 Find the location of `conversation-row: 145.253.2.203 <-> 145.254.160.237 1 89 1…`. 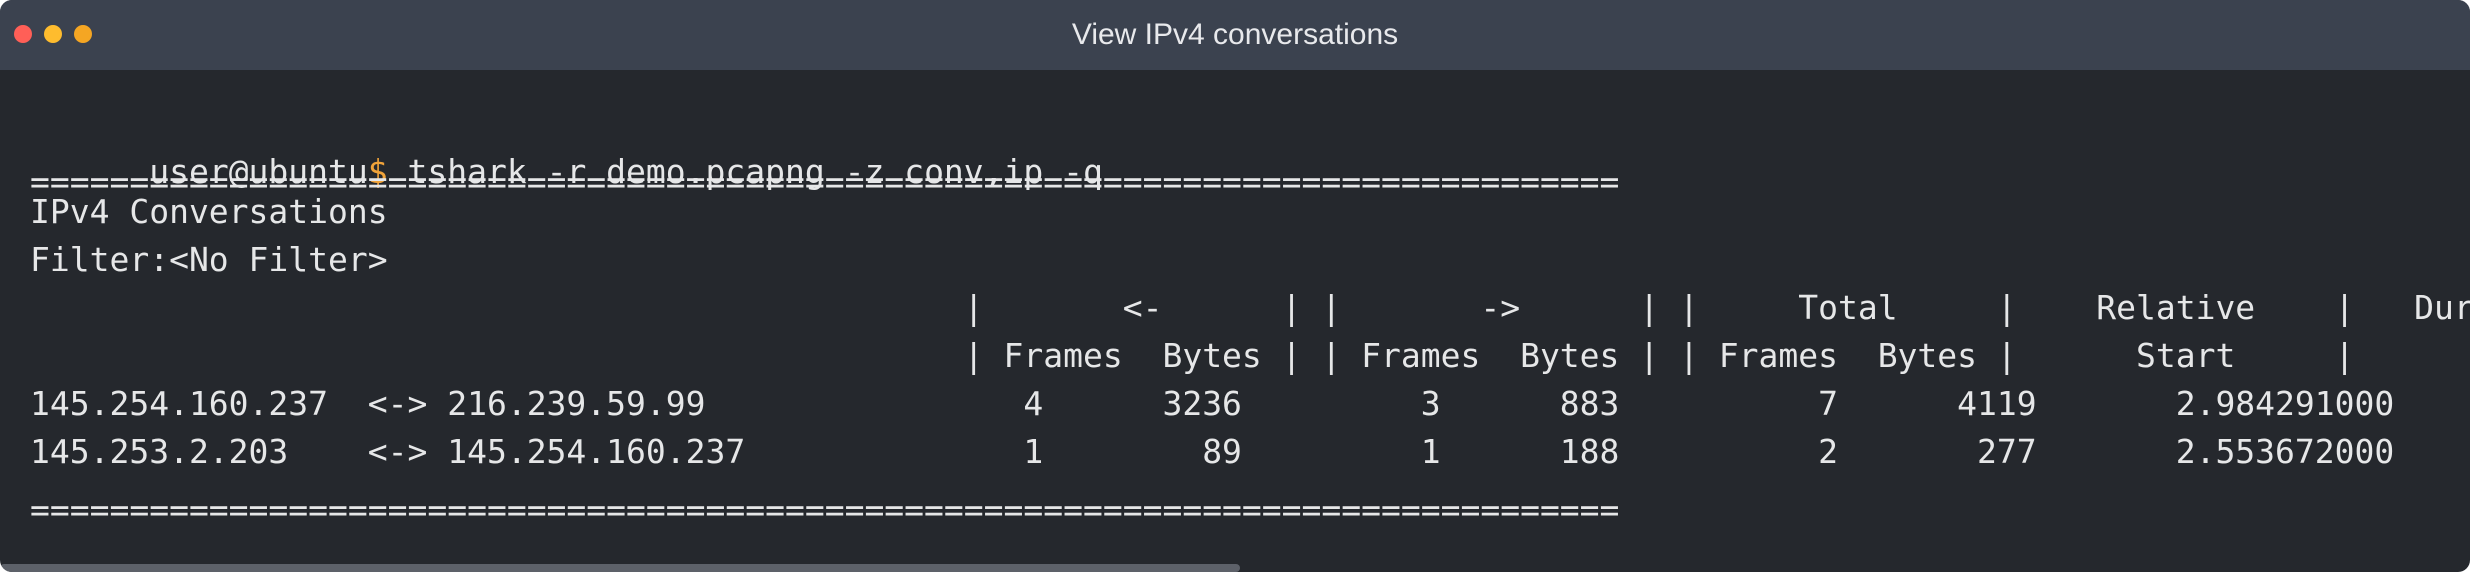

conversation-row: 145.253.2.203 <-> 145.254.160.237 1 89 1… is located at coordinates (1250, 451).